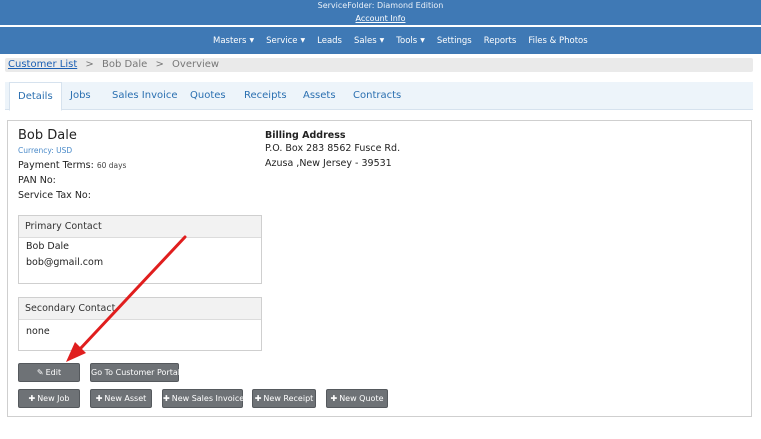 This screenshot has height=439, width=761. Describe the element at coordinates (328, 163) in the screenshot. I see `billing-address-line2: Azusa ,New Jersey - 39531` at that location.